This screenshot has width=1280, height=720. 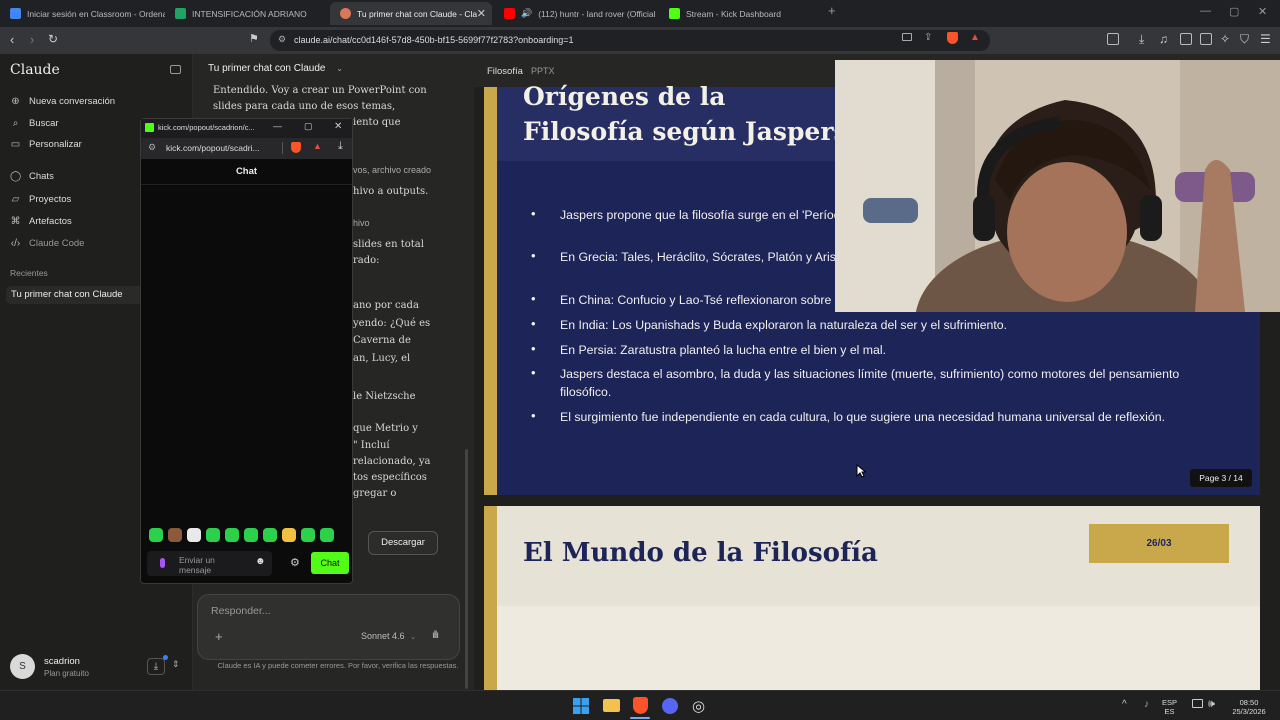 What do you see at coordinates (35, 70) in the screenshot?
I see `claude-logo: Claude` at bounding box center [35, 70].